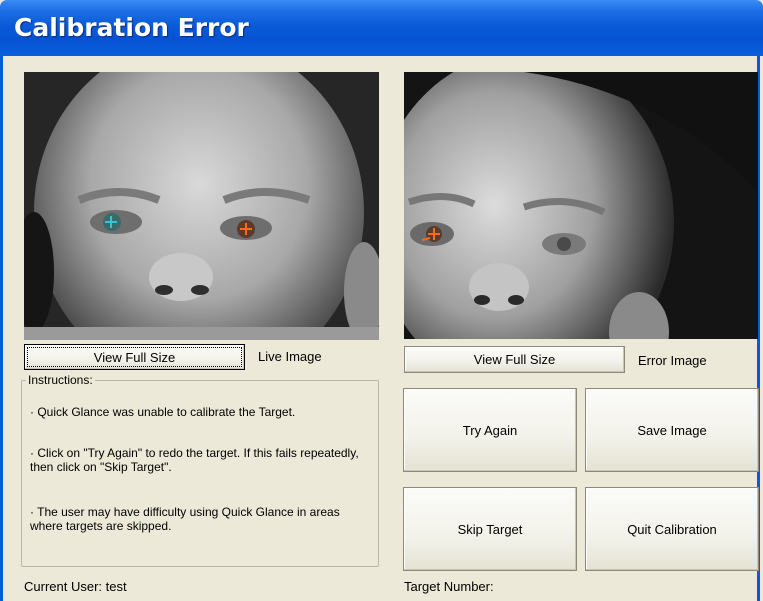 The width and height of the screenshot is (763, 601). What do you see at coordinates (381, 28) in the screenshot?
I see `title-bar: Calibration Error` at bounding box center [381, 28].